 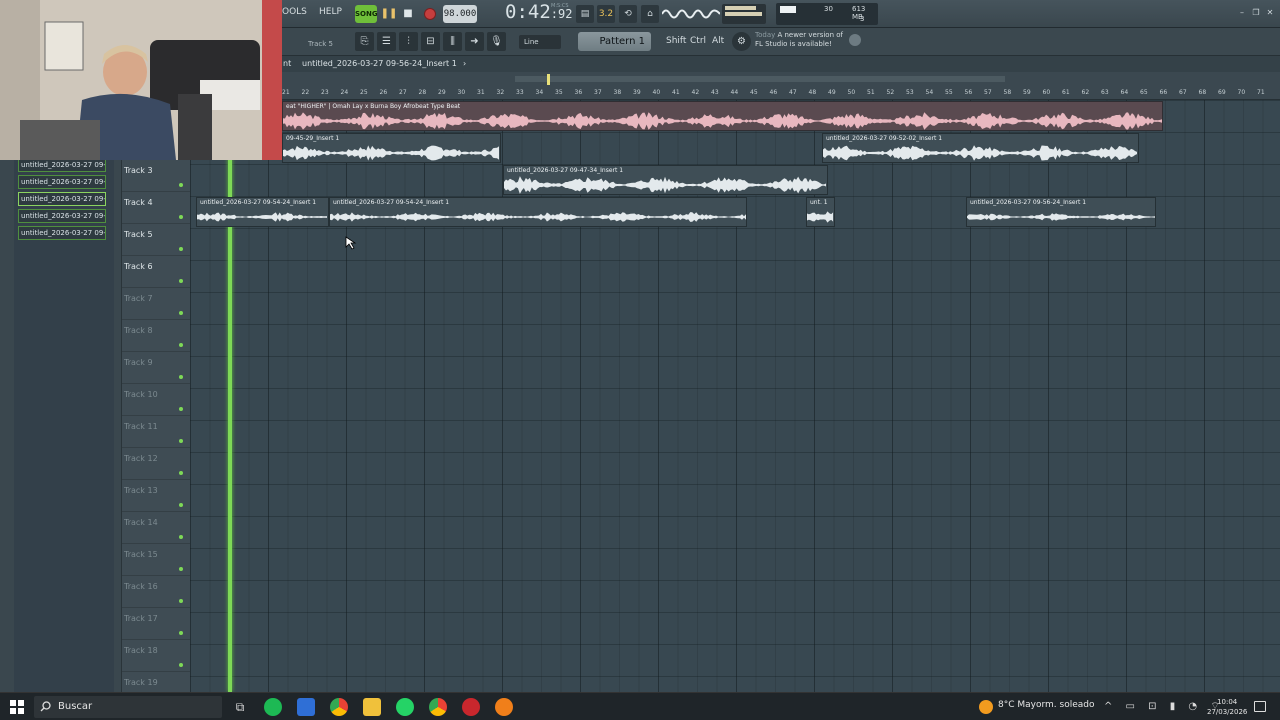 I want to click on weather-icon, so click(x=986, y=707).